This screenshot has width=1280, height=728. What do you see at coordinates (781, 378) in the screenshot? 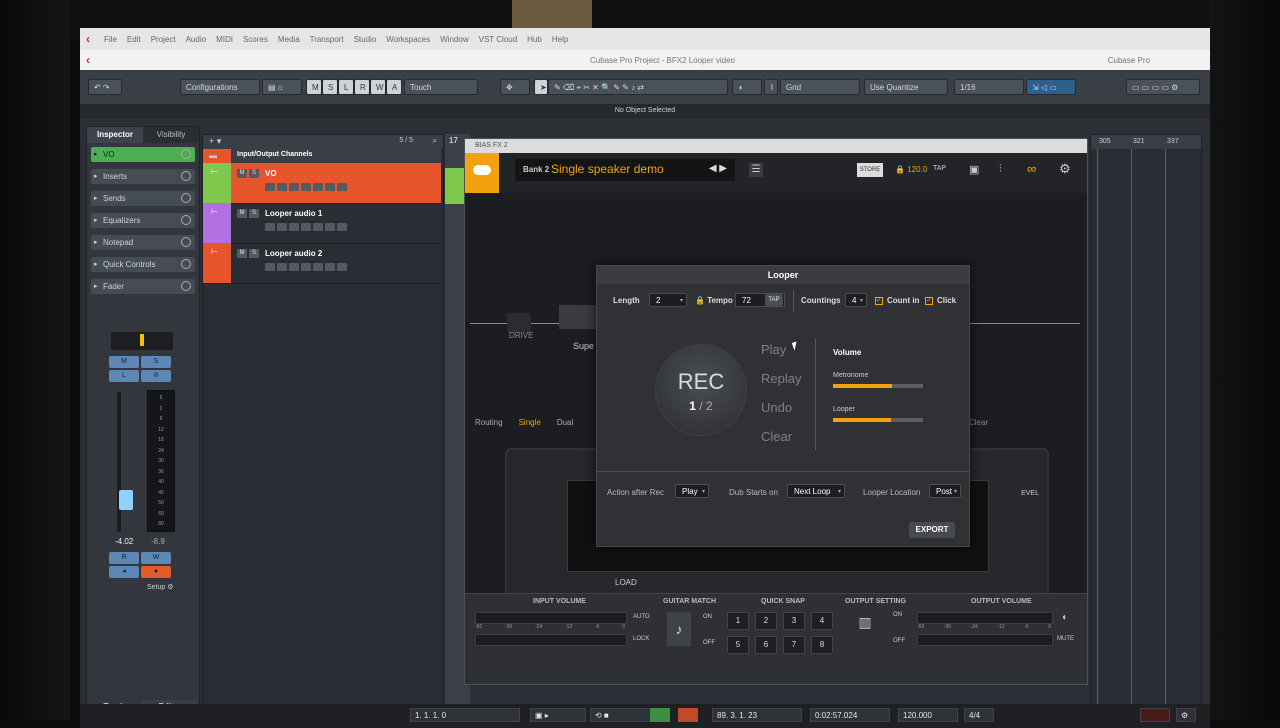
I see `looper-replay-button: Replay` at bounding box center [781, 378].